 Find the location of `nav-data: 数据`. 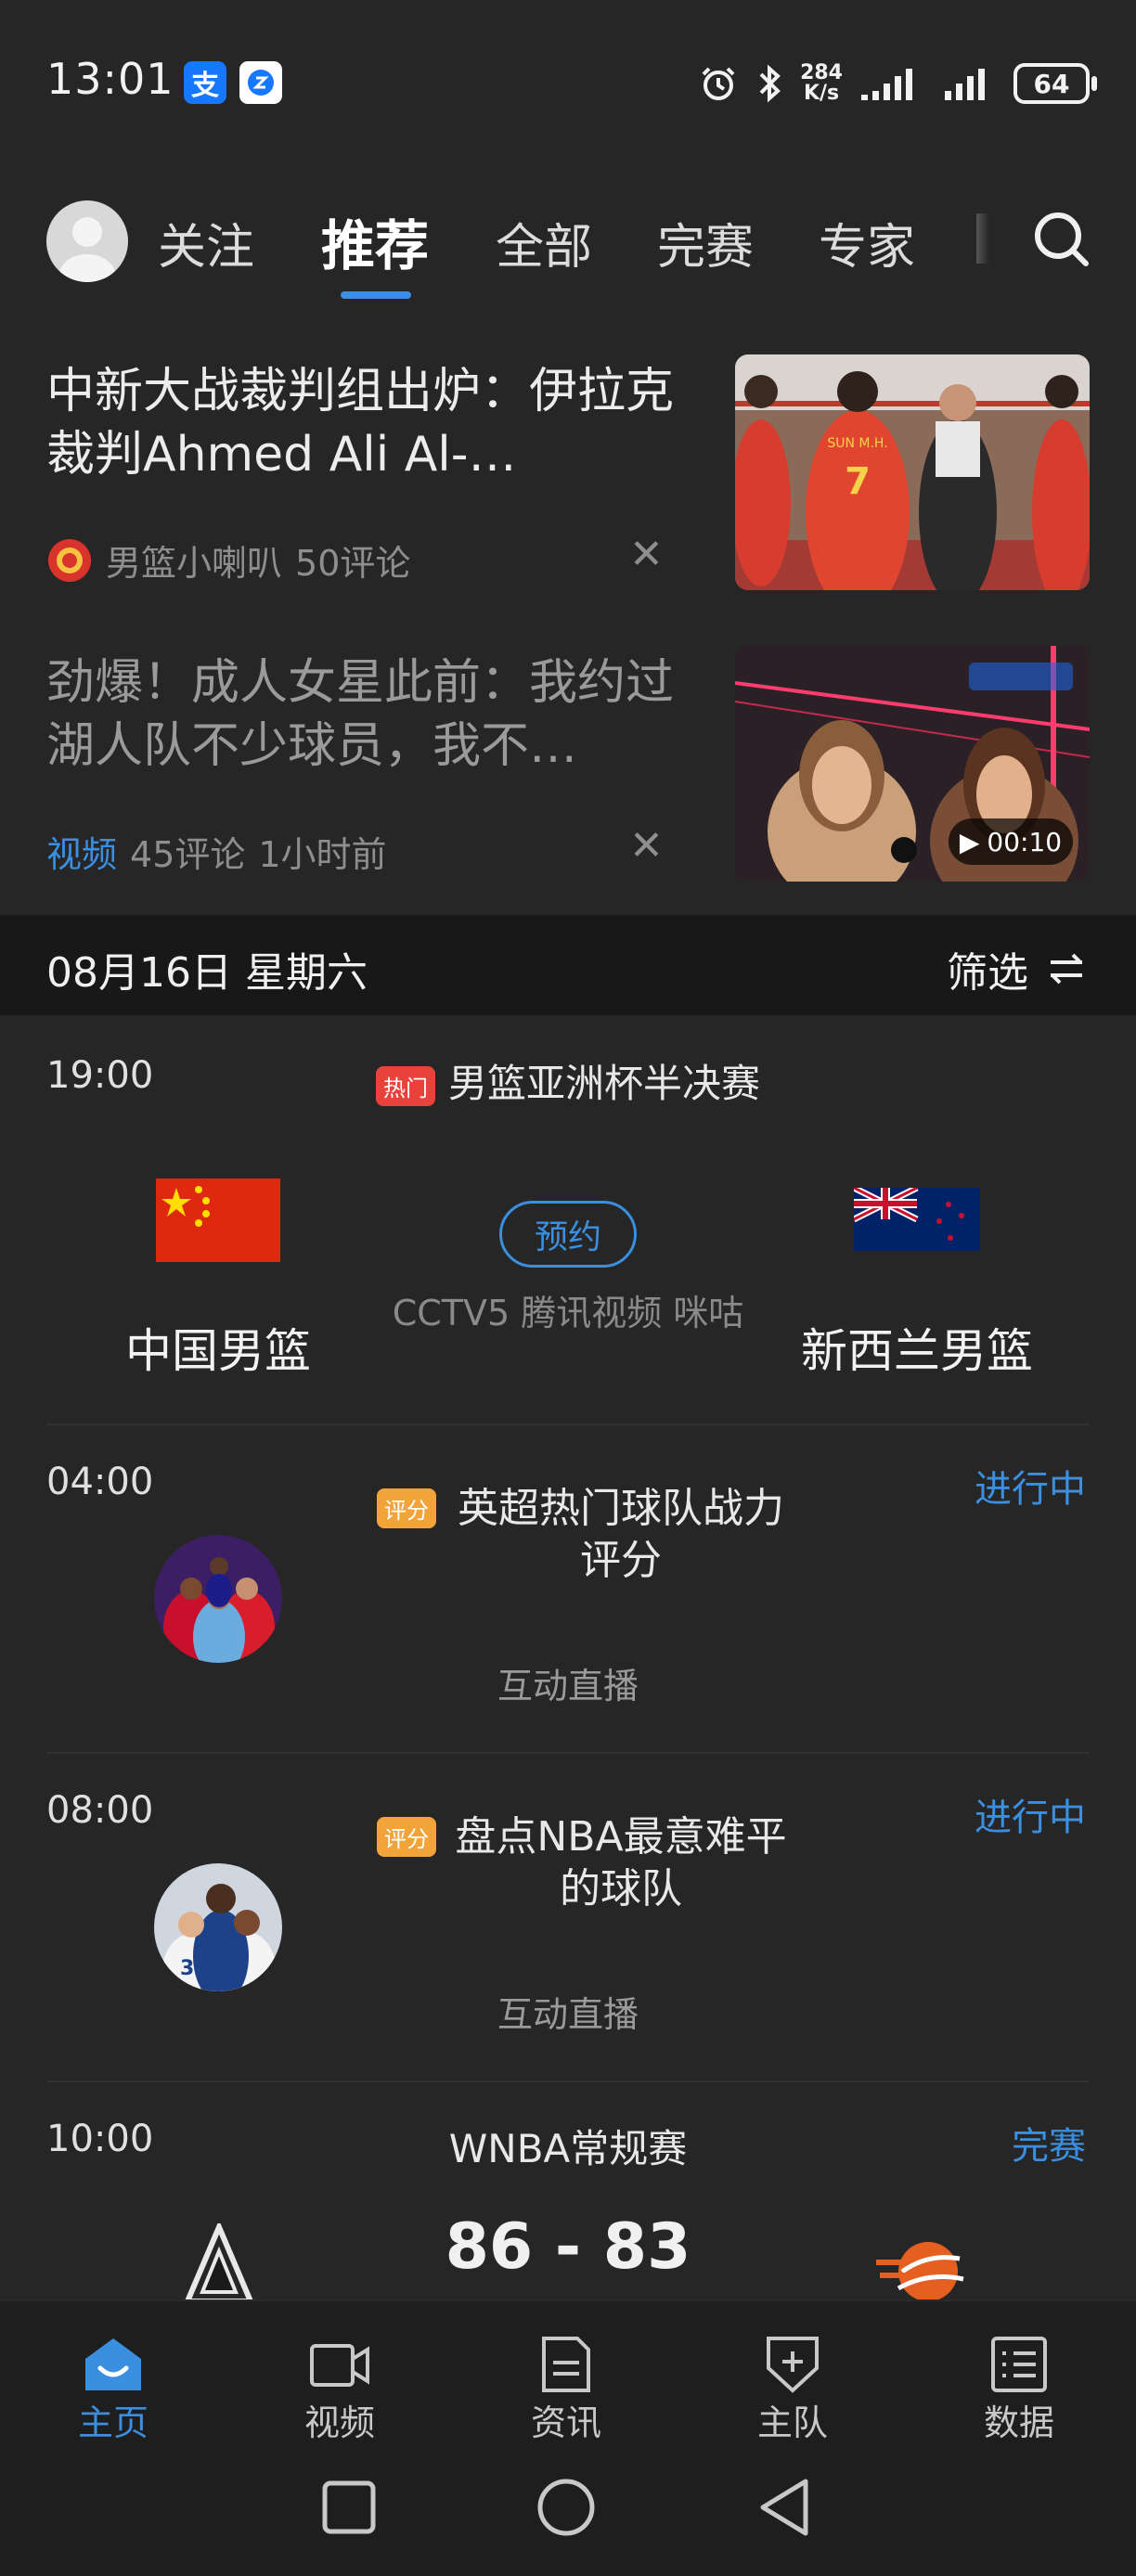

nav-data: 数据 is located at coordinates (1019, 2372).